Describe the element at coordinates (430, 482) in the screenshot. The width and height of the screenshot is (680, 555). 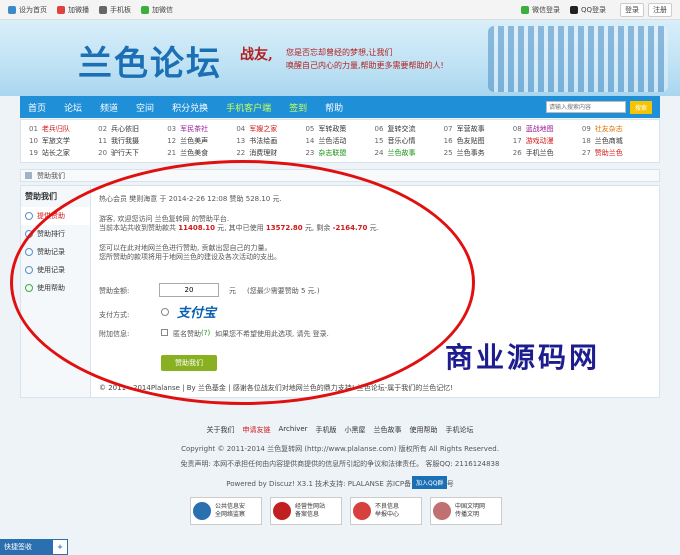
I see `join-qq-group-button: 加入QQ群` at that location.